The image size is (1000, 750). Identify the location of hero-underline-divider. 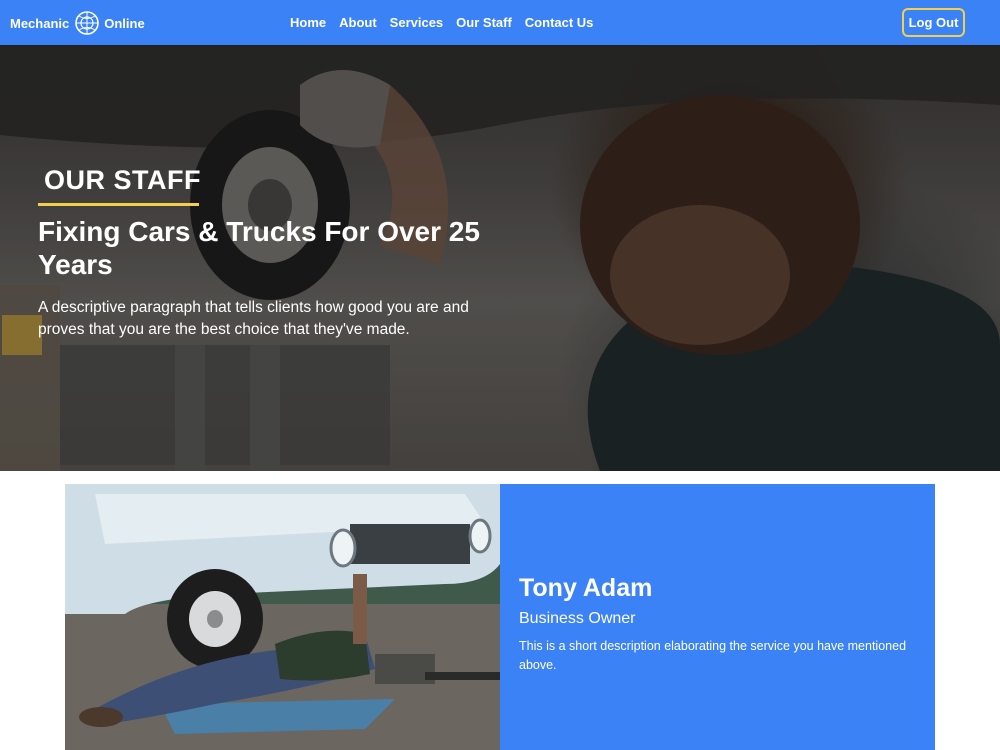
(118, 204).